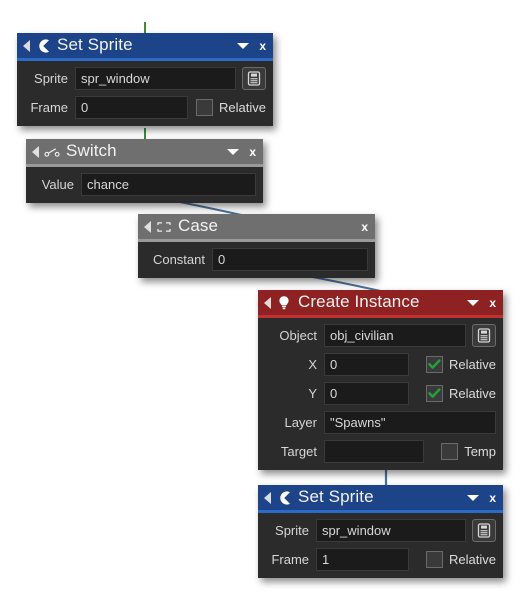 This screenshot has height=616, width=532. I want to click on relative-checkbox-group-x: Relative, so click(461, 364).